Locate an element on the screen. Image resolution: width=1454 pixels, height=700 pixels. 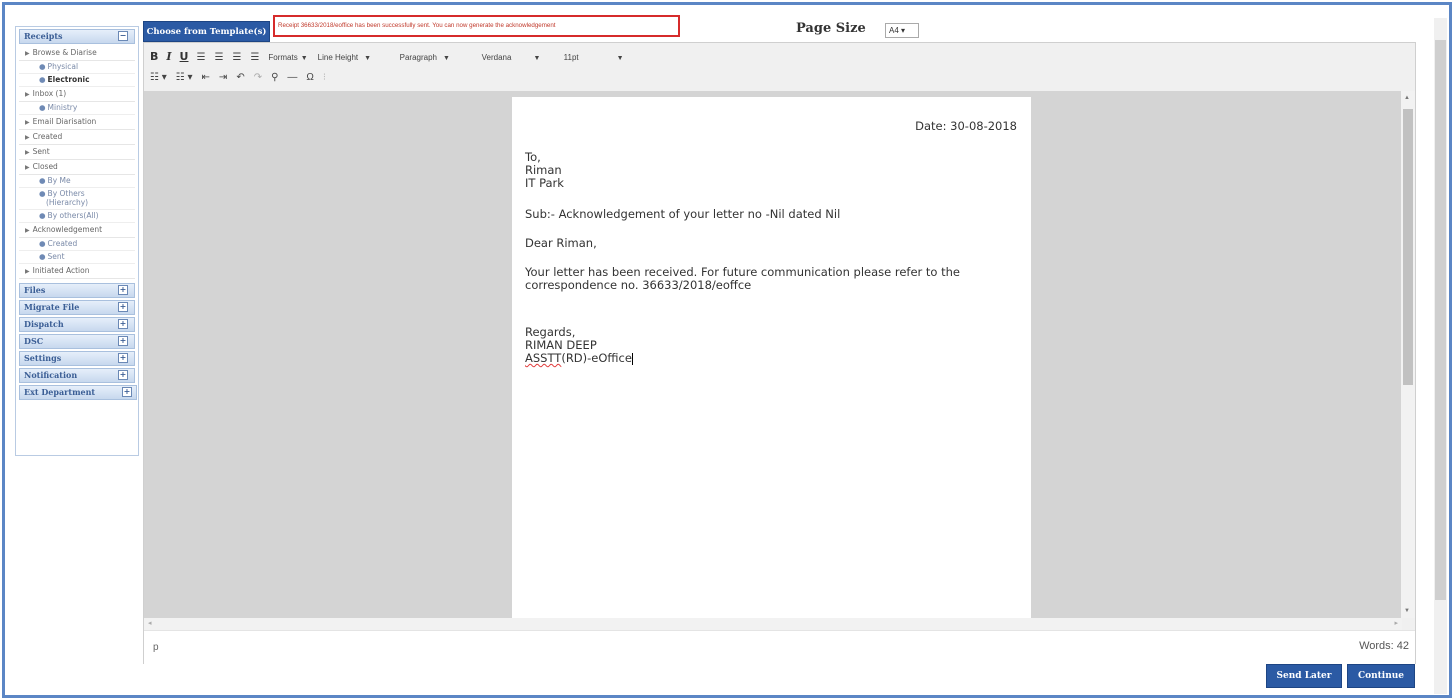
page-scroll-thumb is located at coordinates (1440, 320).